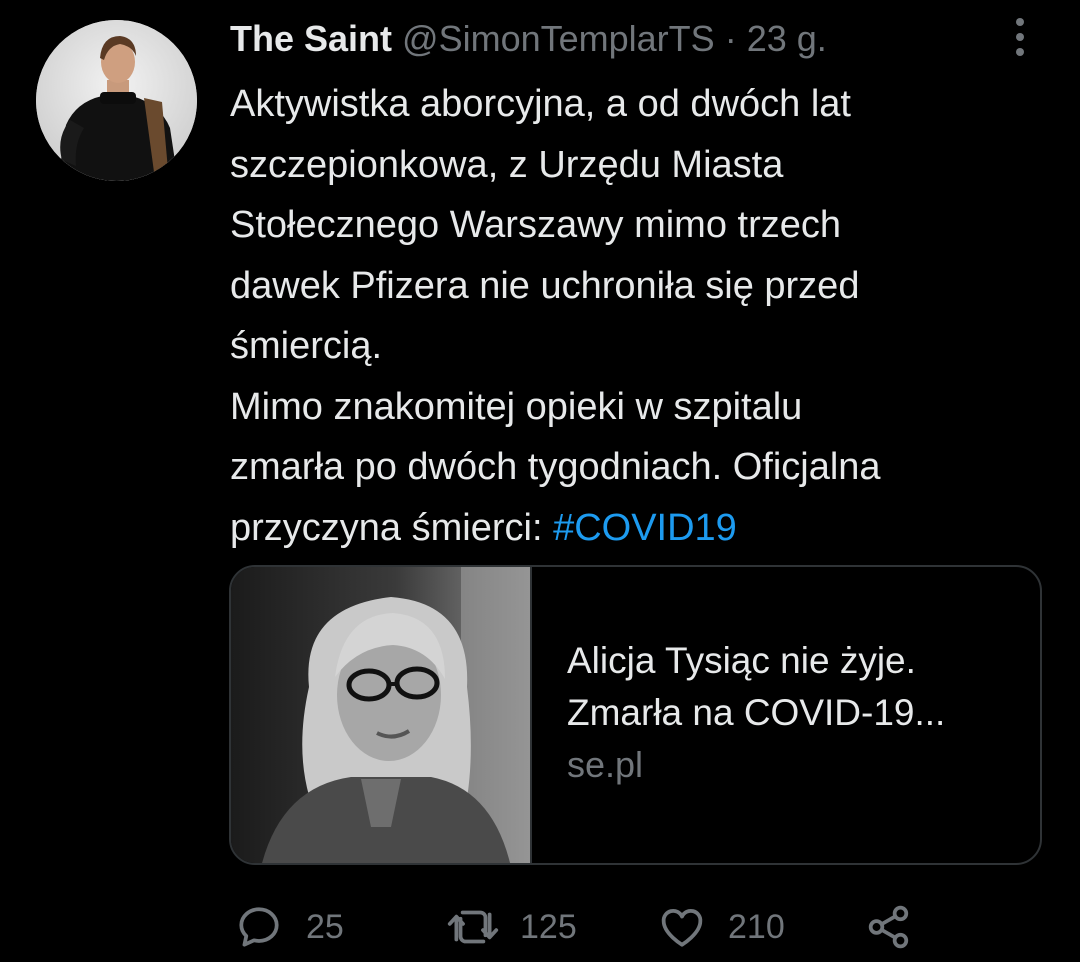 The width and height of the screenshot is (1080, 962). Describe the element at coordinates (605, 764) in the screenshot. I see `card-domain: se.pl` at that location.